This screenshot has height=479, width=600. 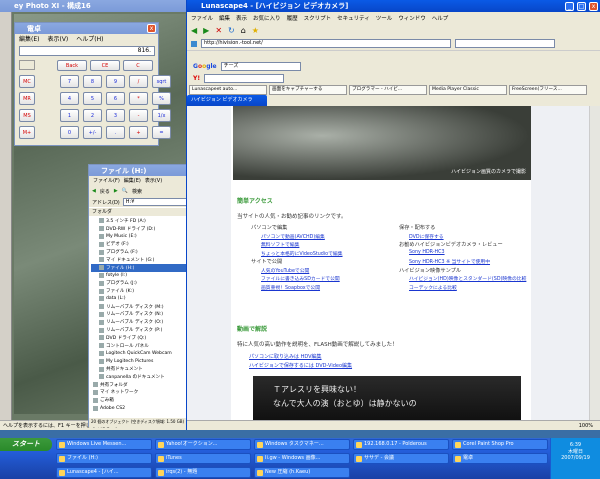 What do you see at coordinates (138, 65) in the screenshot?
I see `calc-c-button: C` at bounding box center [138, 65].